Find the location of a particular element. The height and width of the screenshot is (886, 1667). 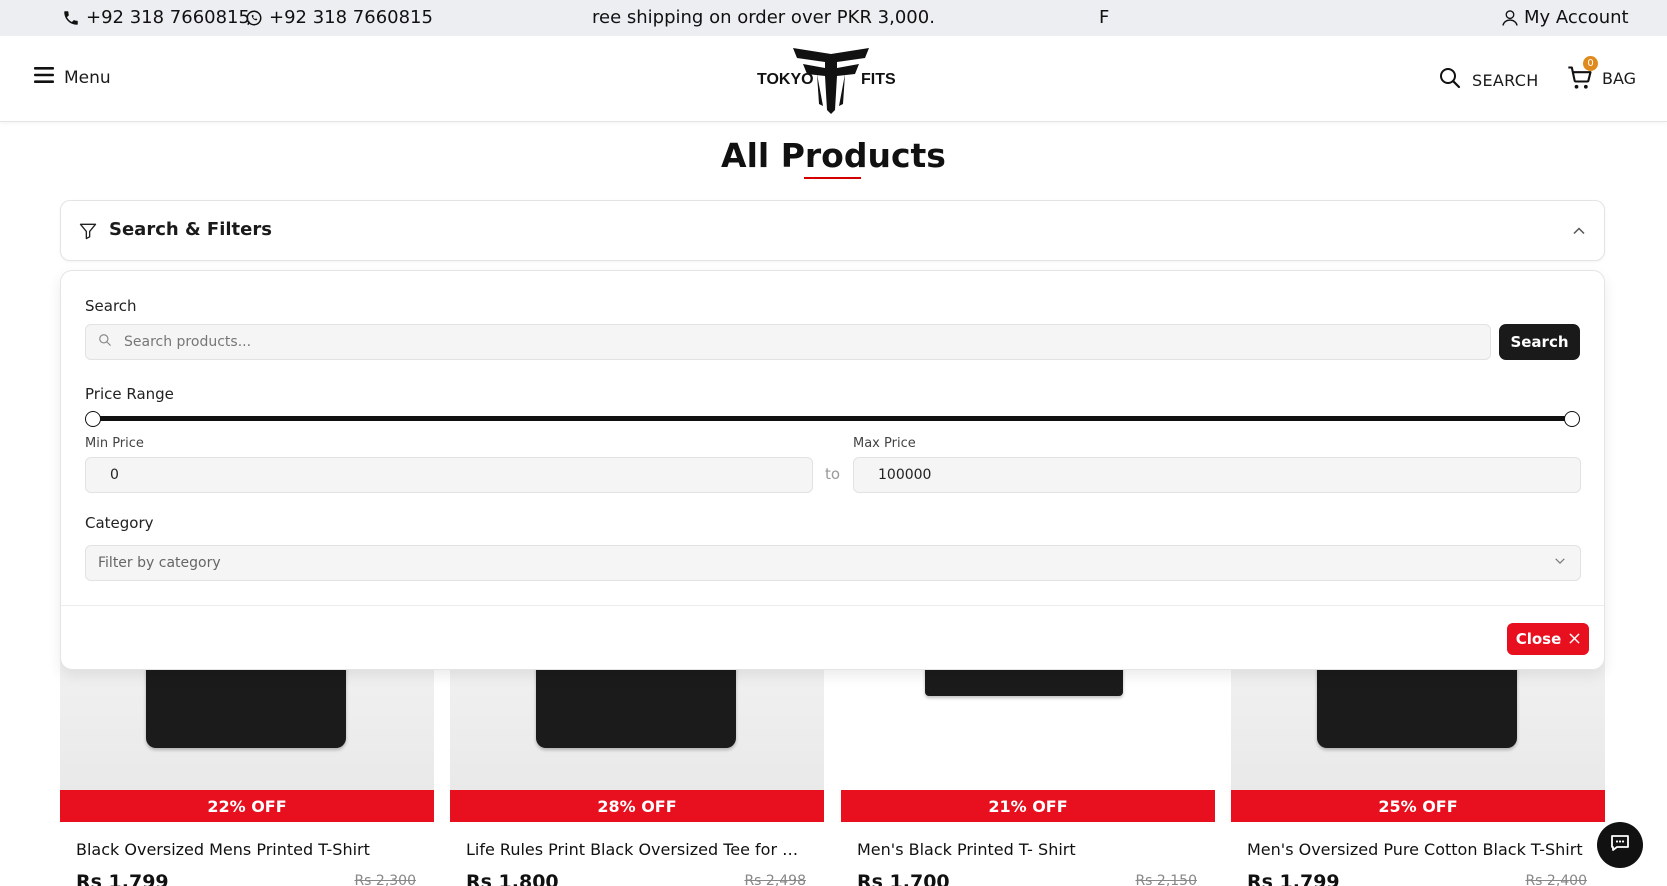

discount-badge: 28% OFF is located at coordinates (637, 806).